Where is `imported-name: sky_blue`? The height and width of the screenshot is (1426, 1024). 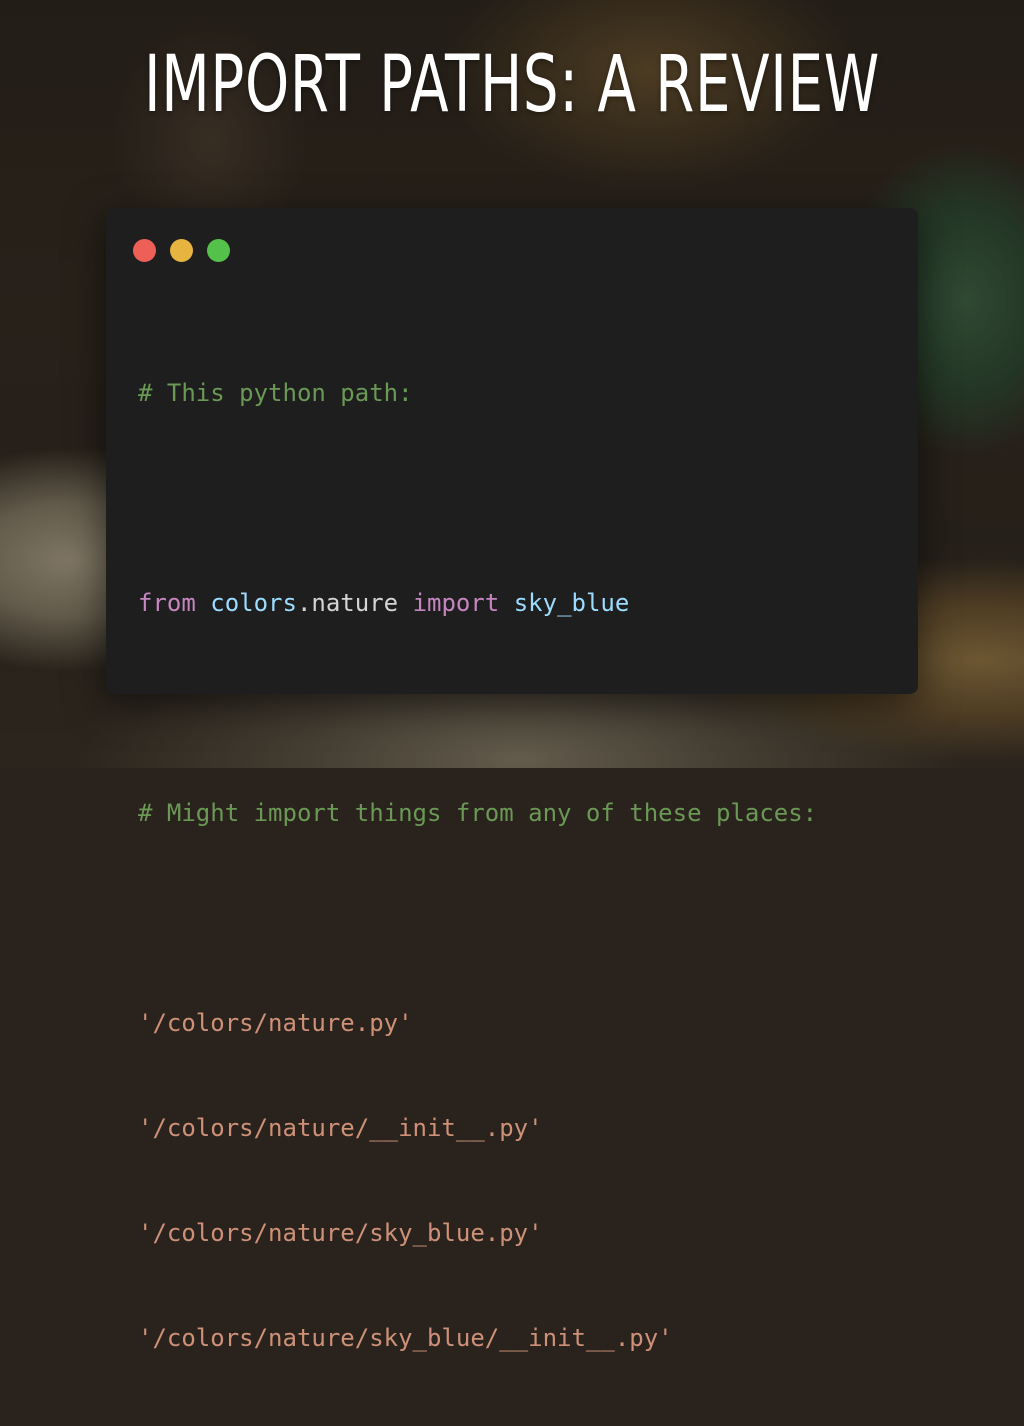 imported-name: sky_blue is located at coordinates (571, 603).